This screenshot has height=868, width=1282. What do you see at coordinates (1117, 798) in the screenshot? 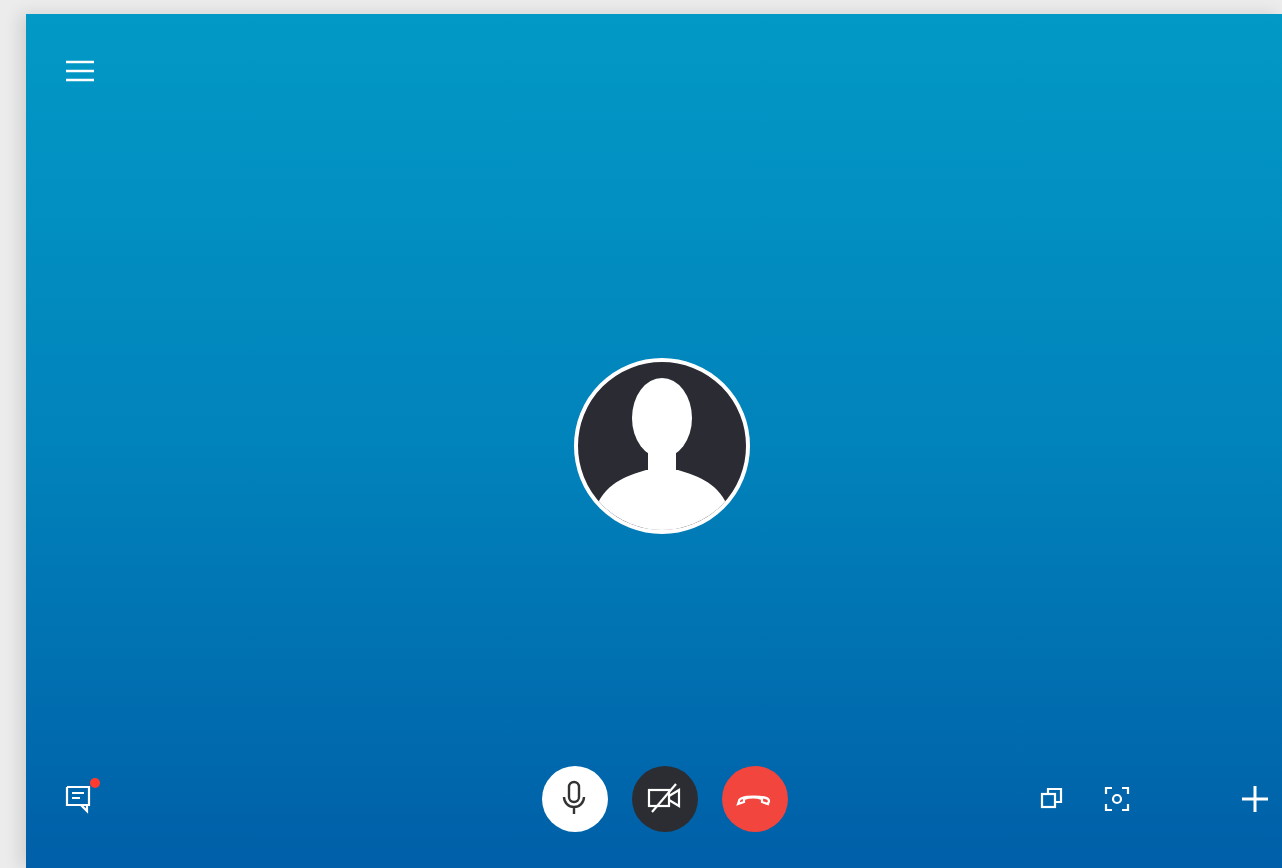
I see `camera-focus-icon` at bounding box center [1117, 798].